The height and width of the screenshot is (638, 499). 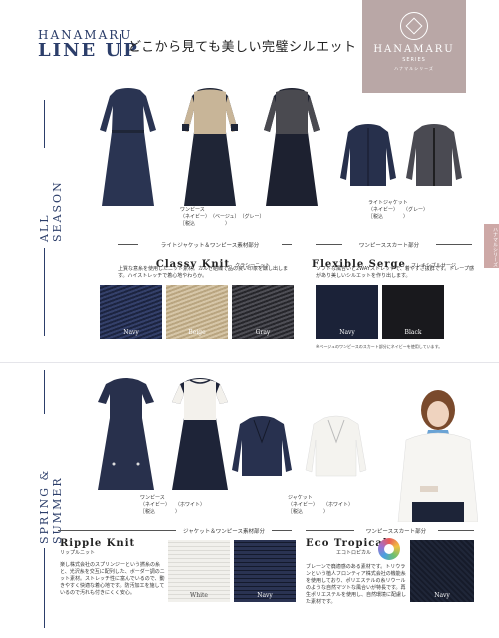 What do you see at coordinates (120, 45) in the screenshot?
I see `header-divider` at bounding box center [120, 45].